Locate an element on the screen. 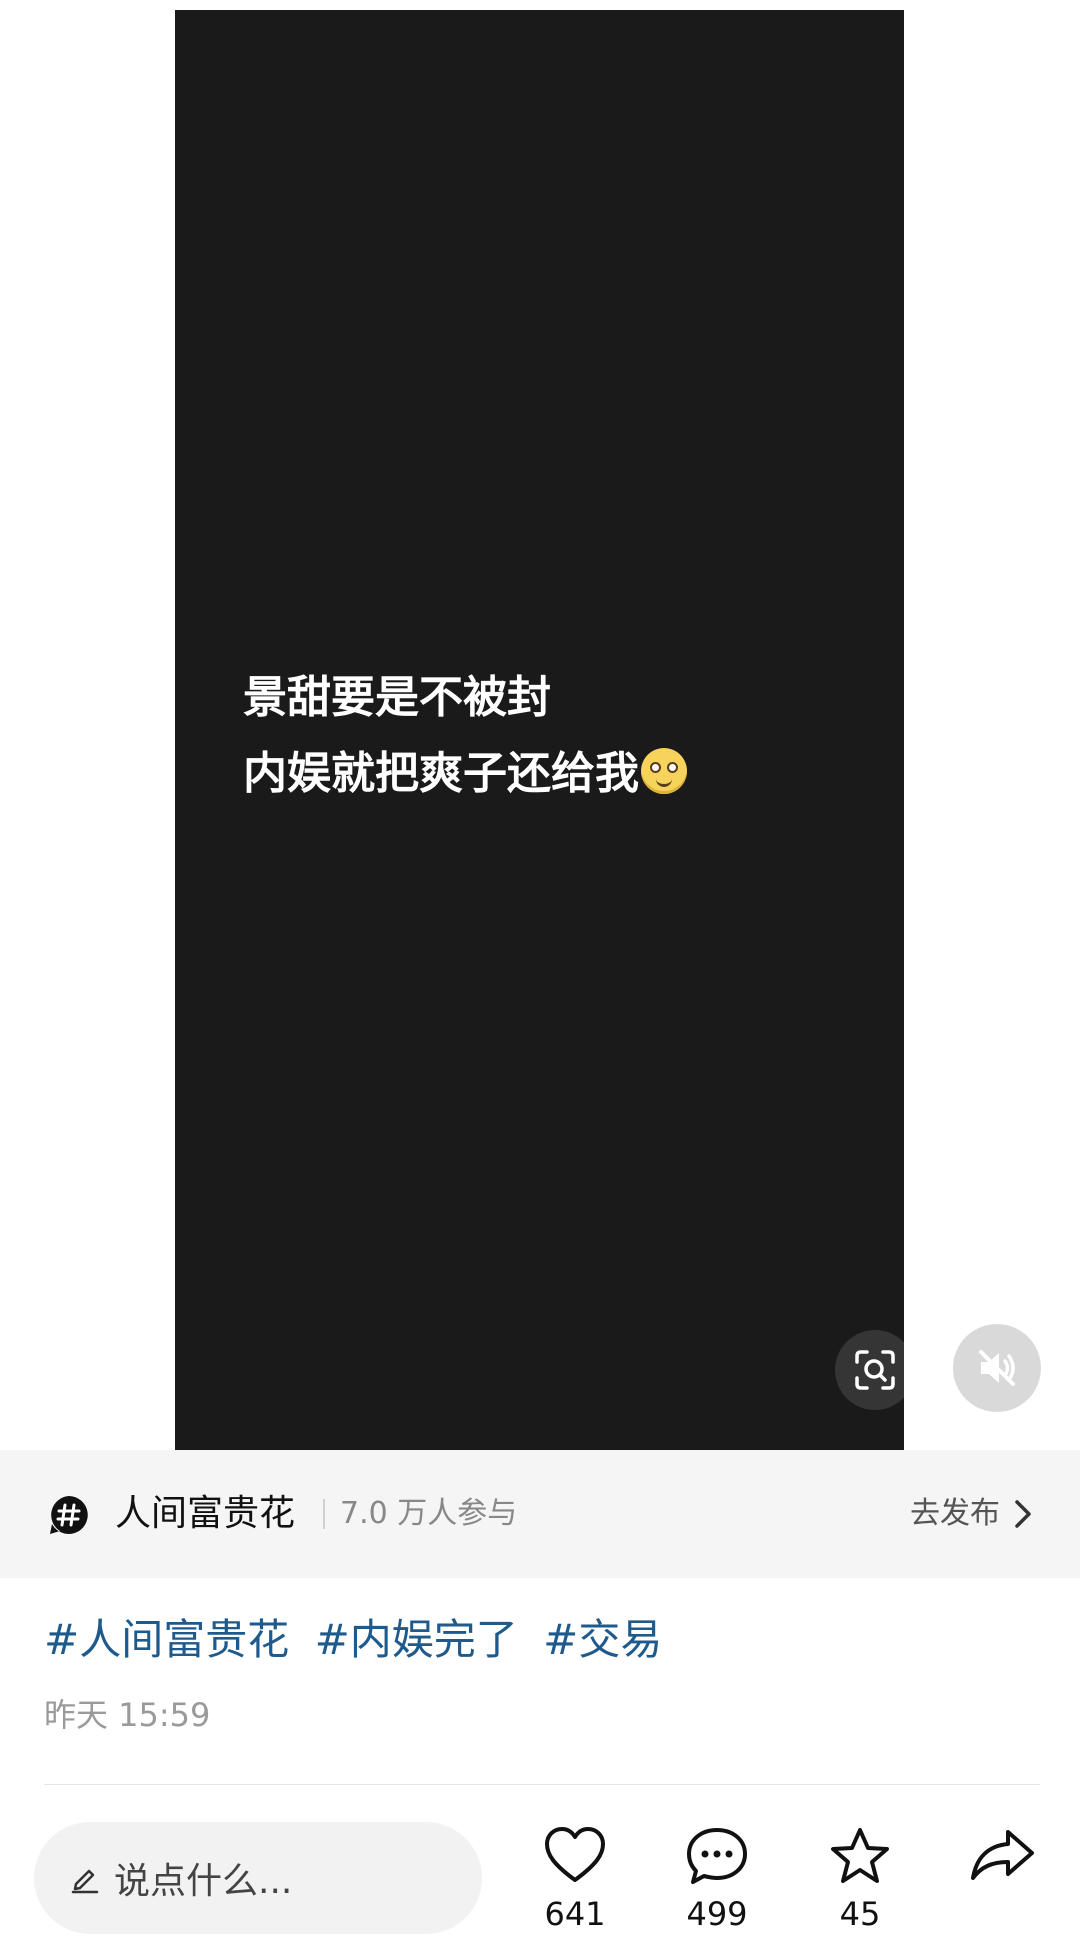 The width and height of the screenshot is (1080, 1942). hashtag-link: #交易 is located at coordinates (602, 1639).